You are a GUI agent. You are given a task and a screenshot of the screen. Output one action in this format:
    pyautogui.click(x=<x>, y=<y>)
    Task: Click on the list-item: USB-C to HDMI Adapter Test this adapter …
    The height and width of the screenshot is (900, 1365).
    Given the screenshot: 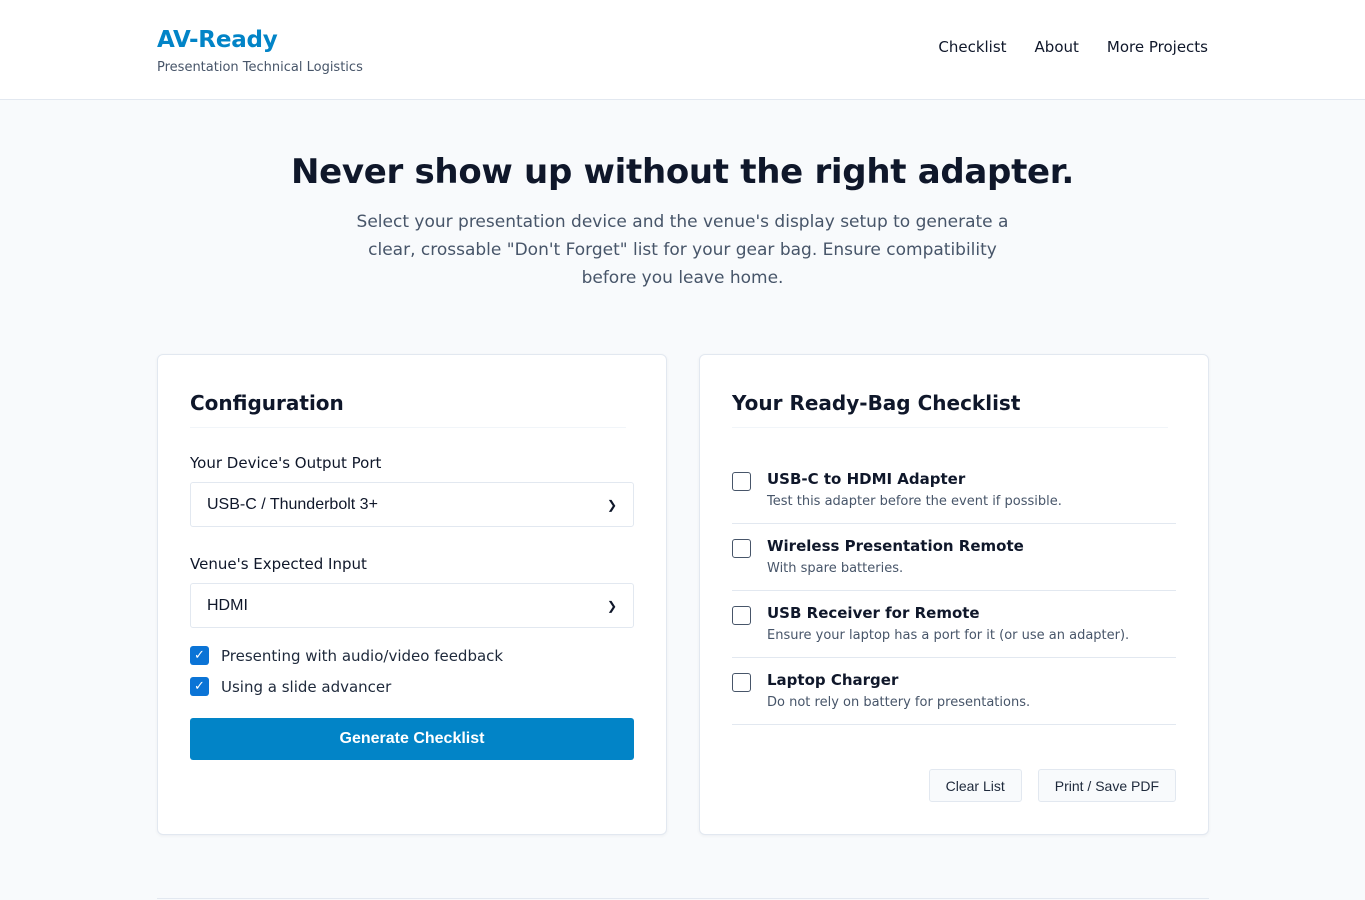 What is the action you would take?
    pyautogui.click(x=954, y=489)
    